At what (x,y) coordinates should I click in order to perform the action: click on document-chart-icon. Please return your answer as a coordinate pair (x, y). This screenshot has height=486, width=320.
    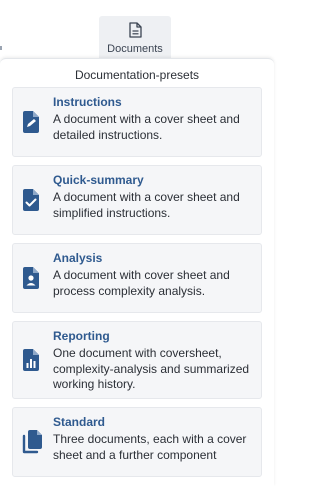
    Looking at the image, I should click on (31, 360).